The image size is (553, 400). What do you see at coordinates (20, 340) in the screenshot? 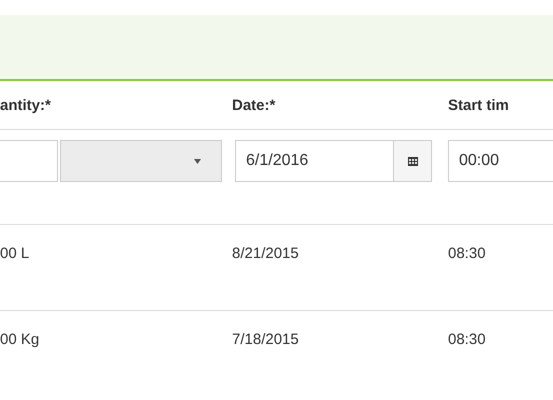
I see `table-cell-text: 00 Kg` at bounding box center [20, 340].